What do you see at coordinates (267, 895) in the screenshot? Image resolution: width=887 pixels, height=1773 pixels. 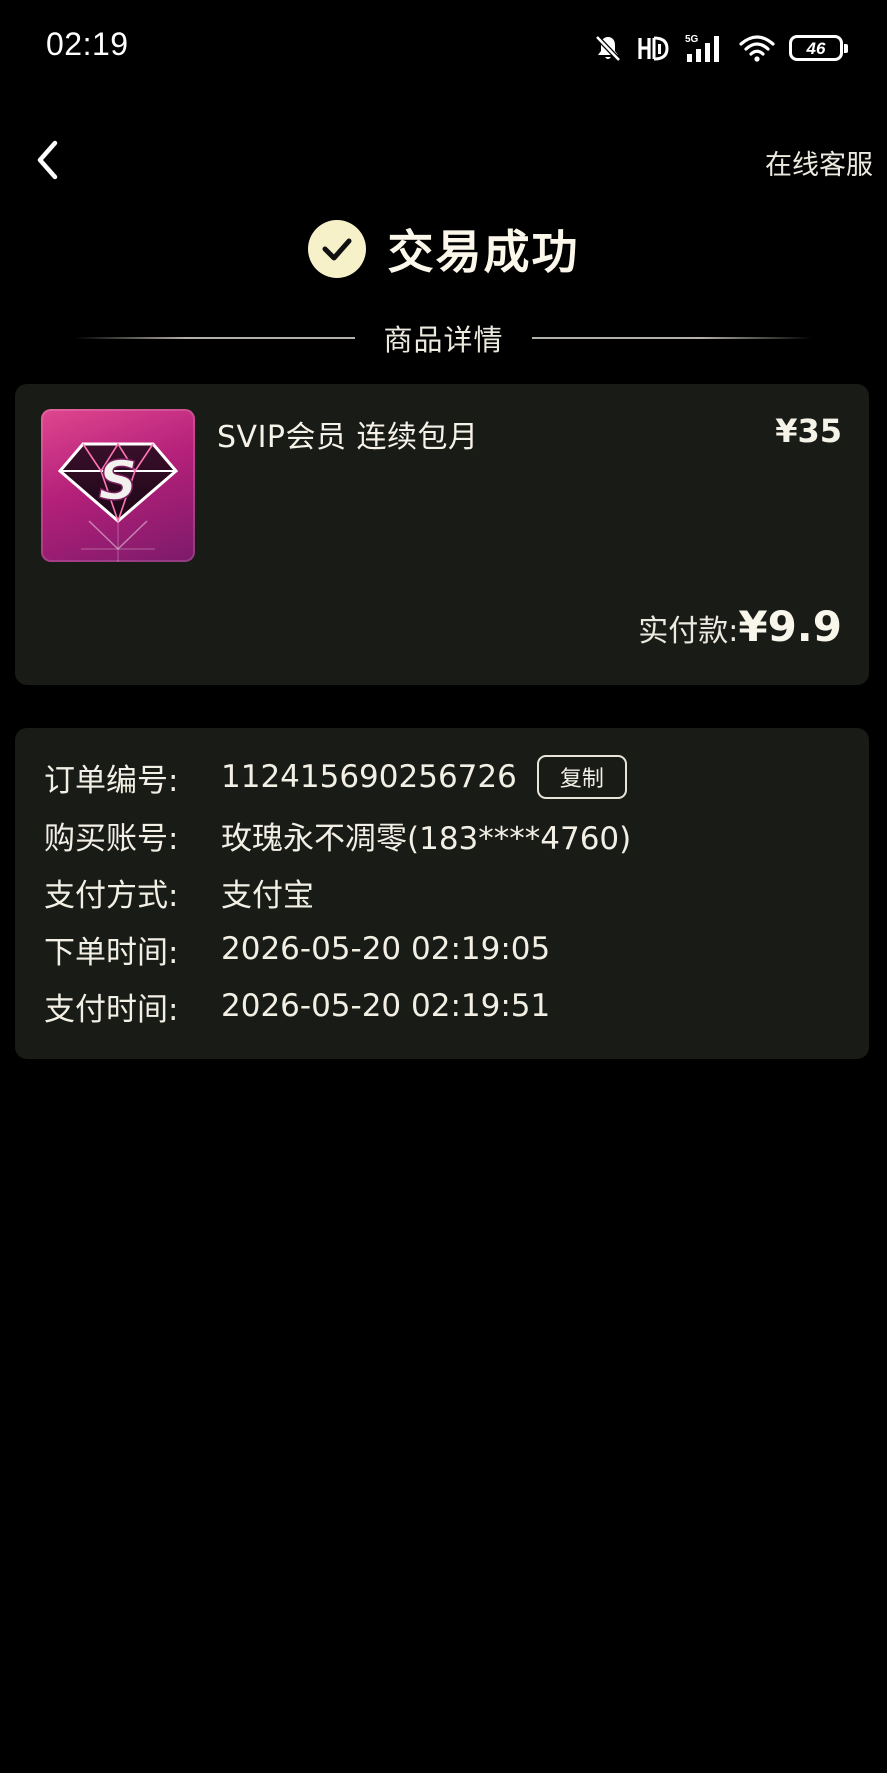 I see `payment-method-value: 支付宝` at bounding box center [267, 895].